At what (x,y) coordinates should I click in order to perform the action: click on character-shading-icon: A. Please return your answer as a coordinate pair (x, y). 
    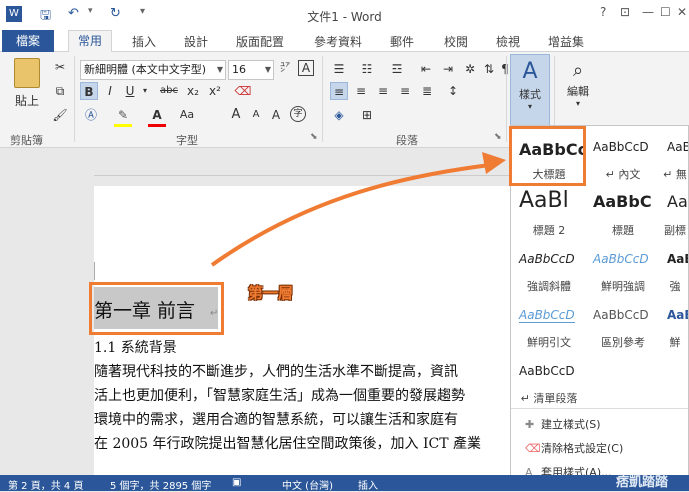
    Looking at the image, I should click on (276, 115).